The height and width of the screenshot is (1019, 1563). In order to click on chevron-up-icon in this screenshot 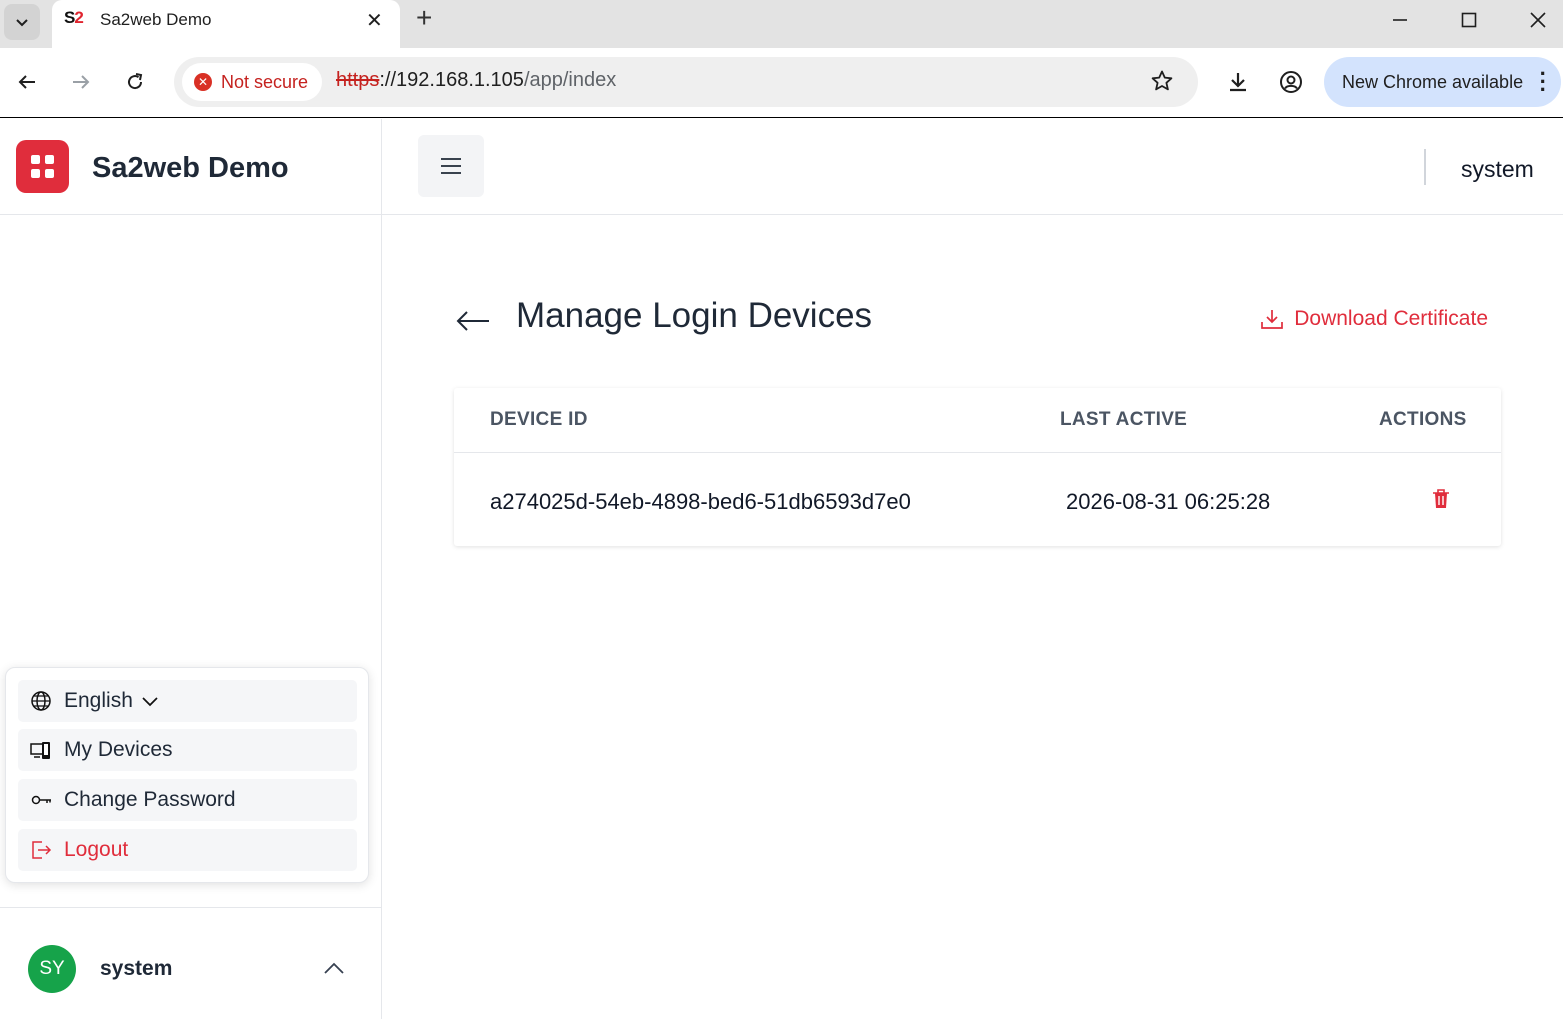, I will do `click(334, 968)`.